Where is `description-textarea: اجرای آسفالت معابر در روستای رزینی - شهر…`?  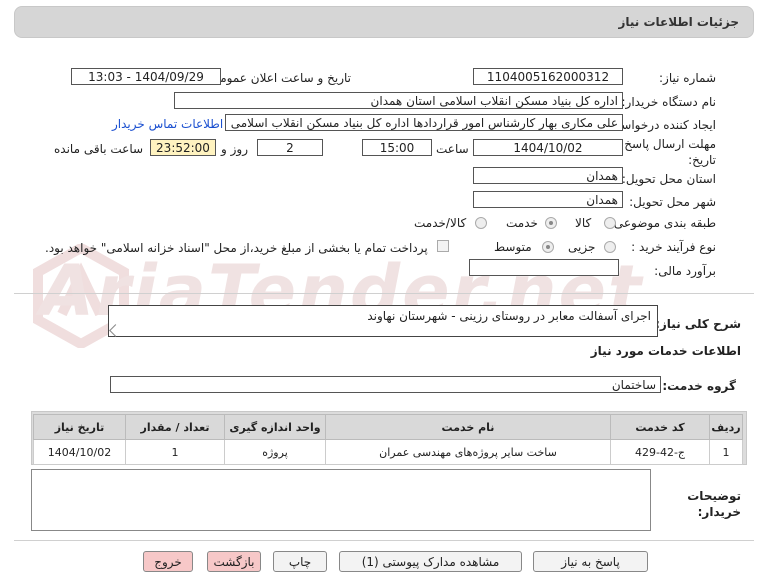 description-textarea: اجرای آسفالت معابر در روستای رزینی - شهر… is located at coordinates (383, 321).